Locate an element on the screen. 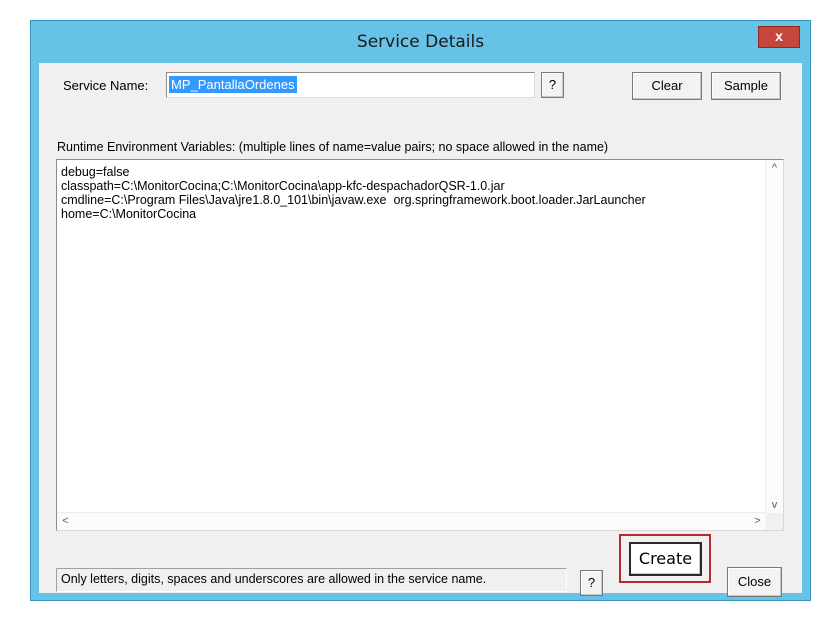 The height and width of the screenshot is (628, 835). env-line: debug=false is located at coordinates (95, 172).